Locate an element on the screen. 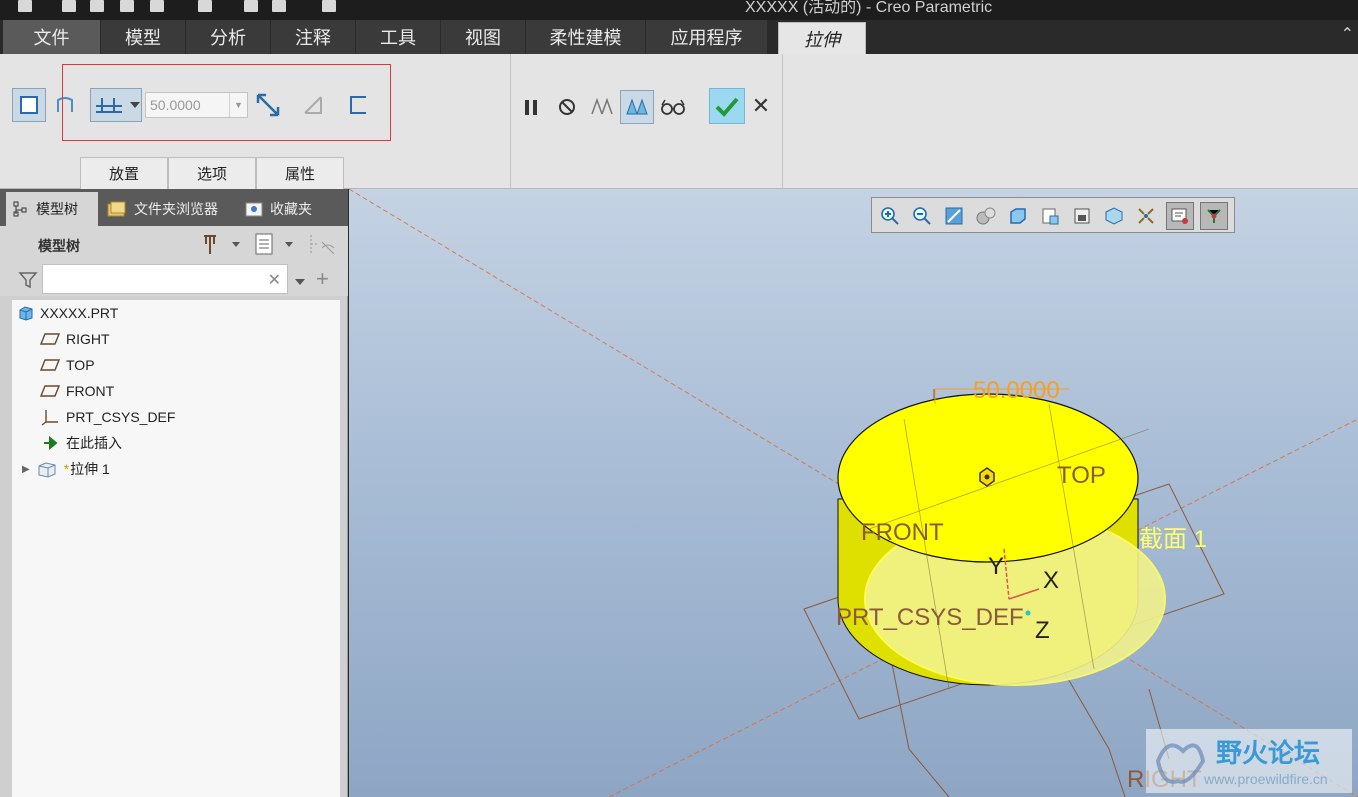 Image resolution: width=1358 pixels, height=797 pixels. tab-model-tree-label: 模型树 is located at coordinates (57, 210).